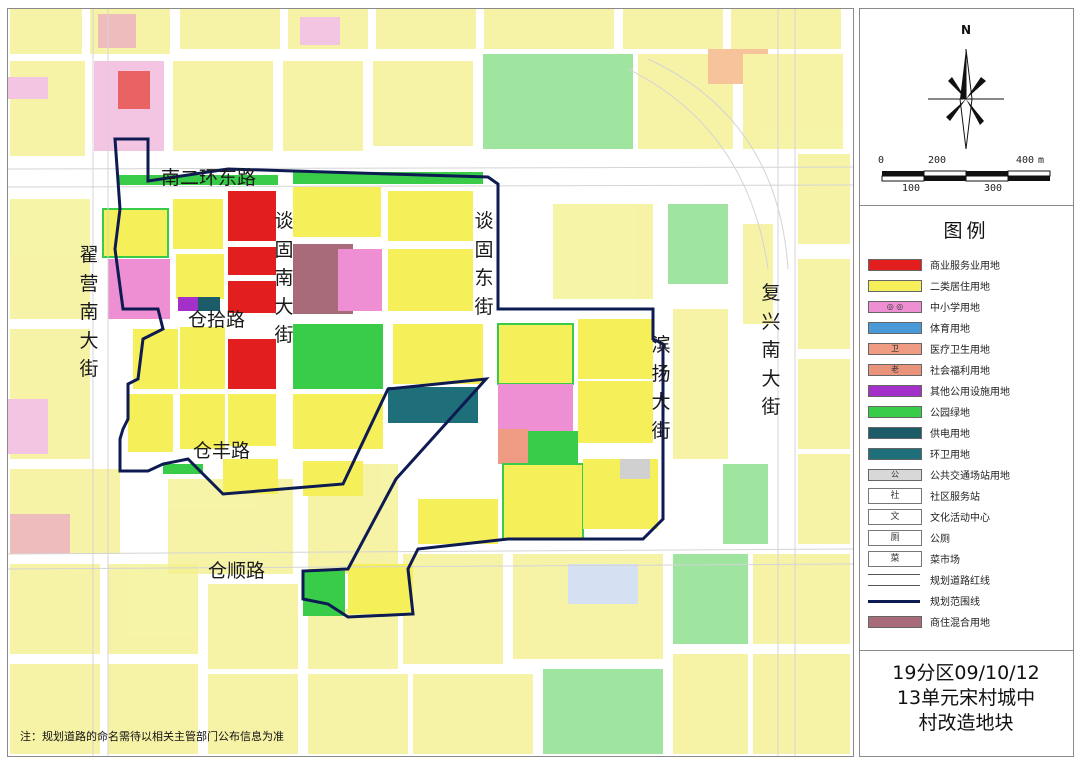 The width and height of the screenshot is (1080, 763). I want to click on scale-tick-200: 200, so click(937, 160).